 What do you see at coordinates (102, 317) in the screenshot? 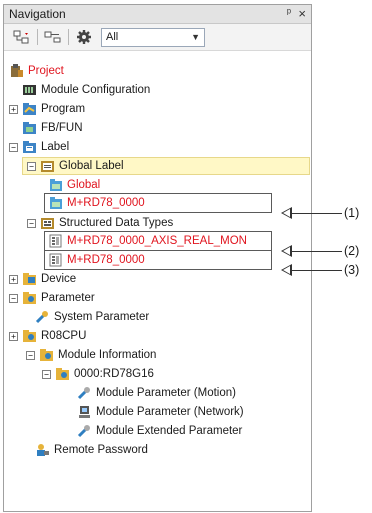
I see `system-parameter-label: System Parameter` at bounding box center [102, 317].